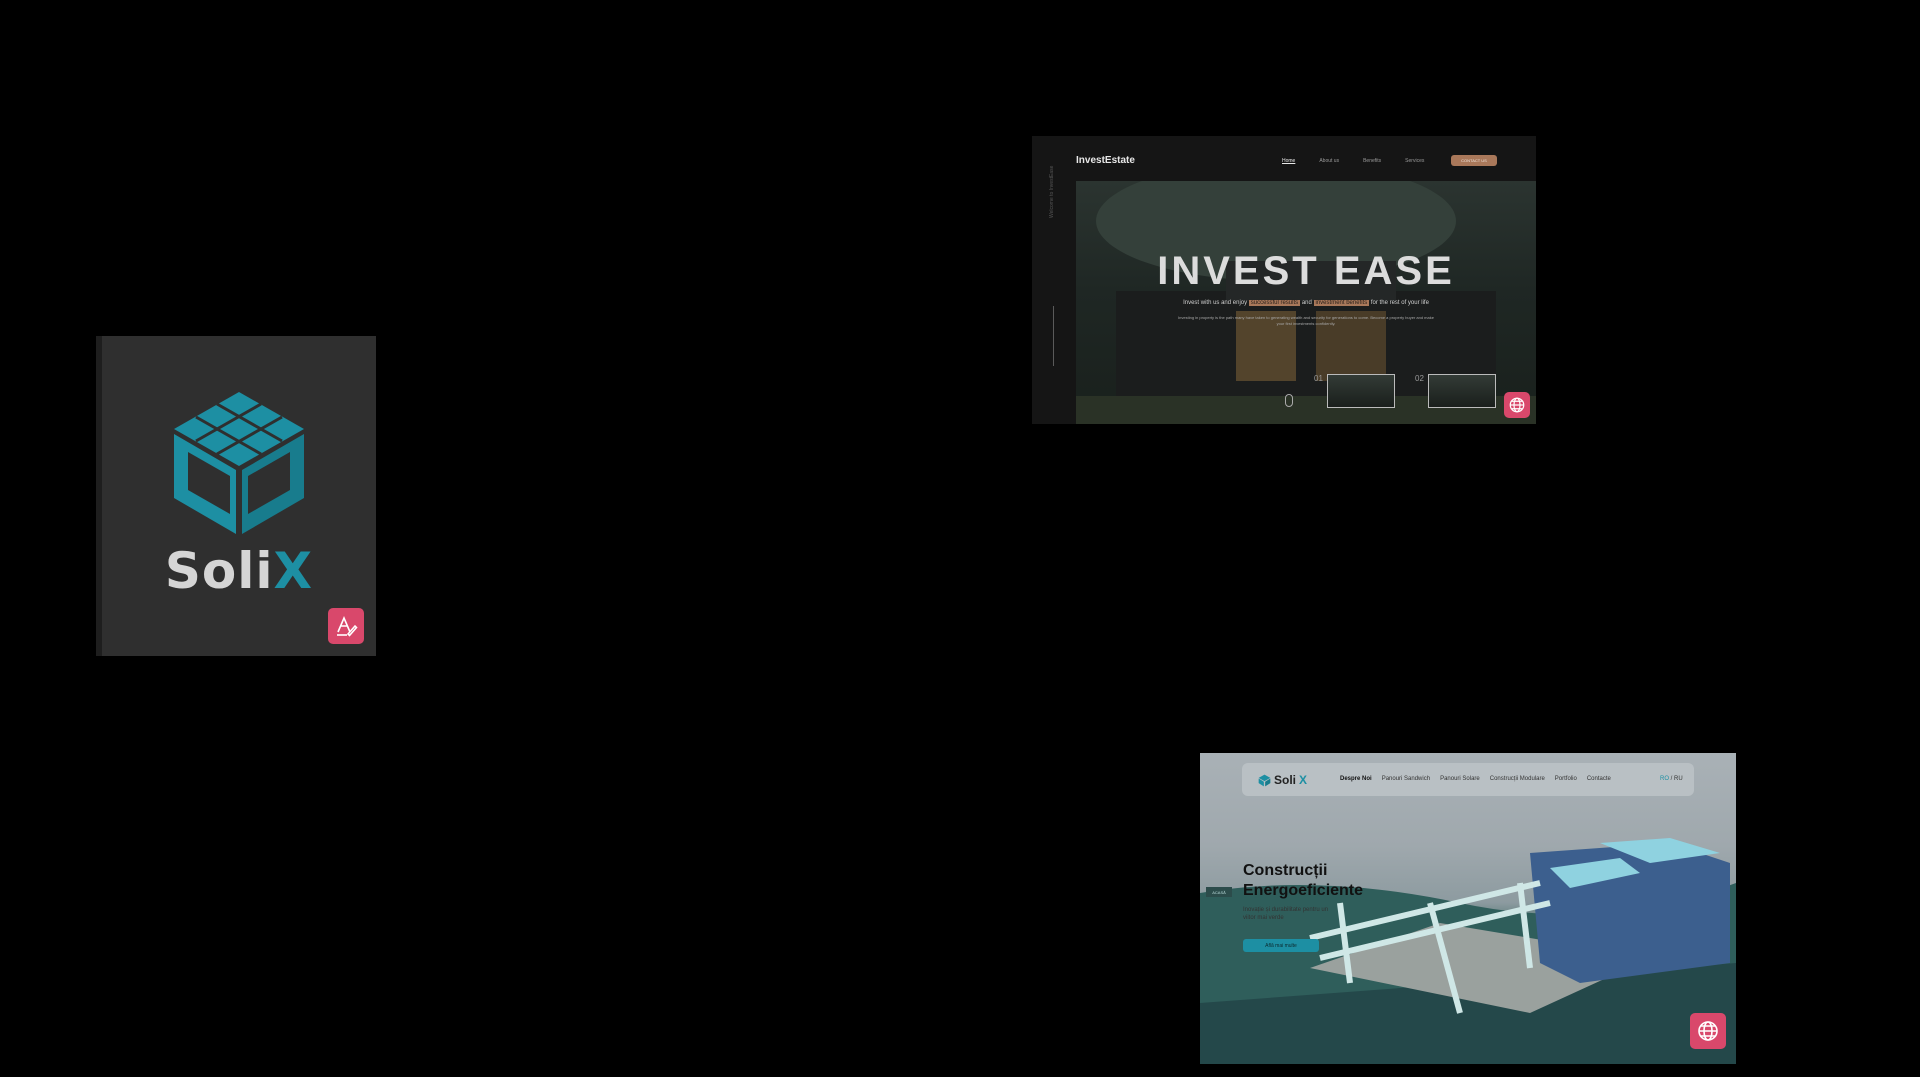 Image resolution: width=1920 pixels, height=1077 pixels. Describe the element at coordinates (1414, 161) in the screenshot. I see `nav-services: Services` at that location.